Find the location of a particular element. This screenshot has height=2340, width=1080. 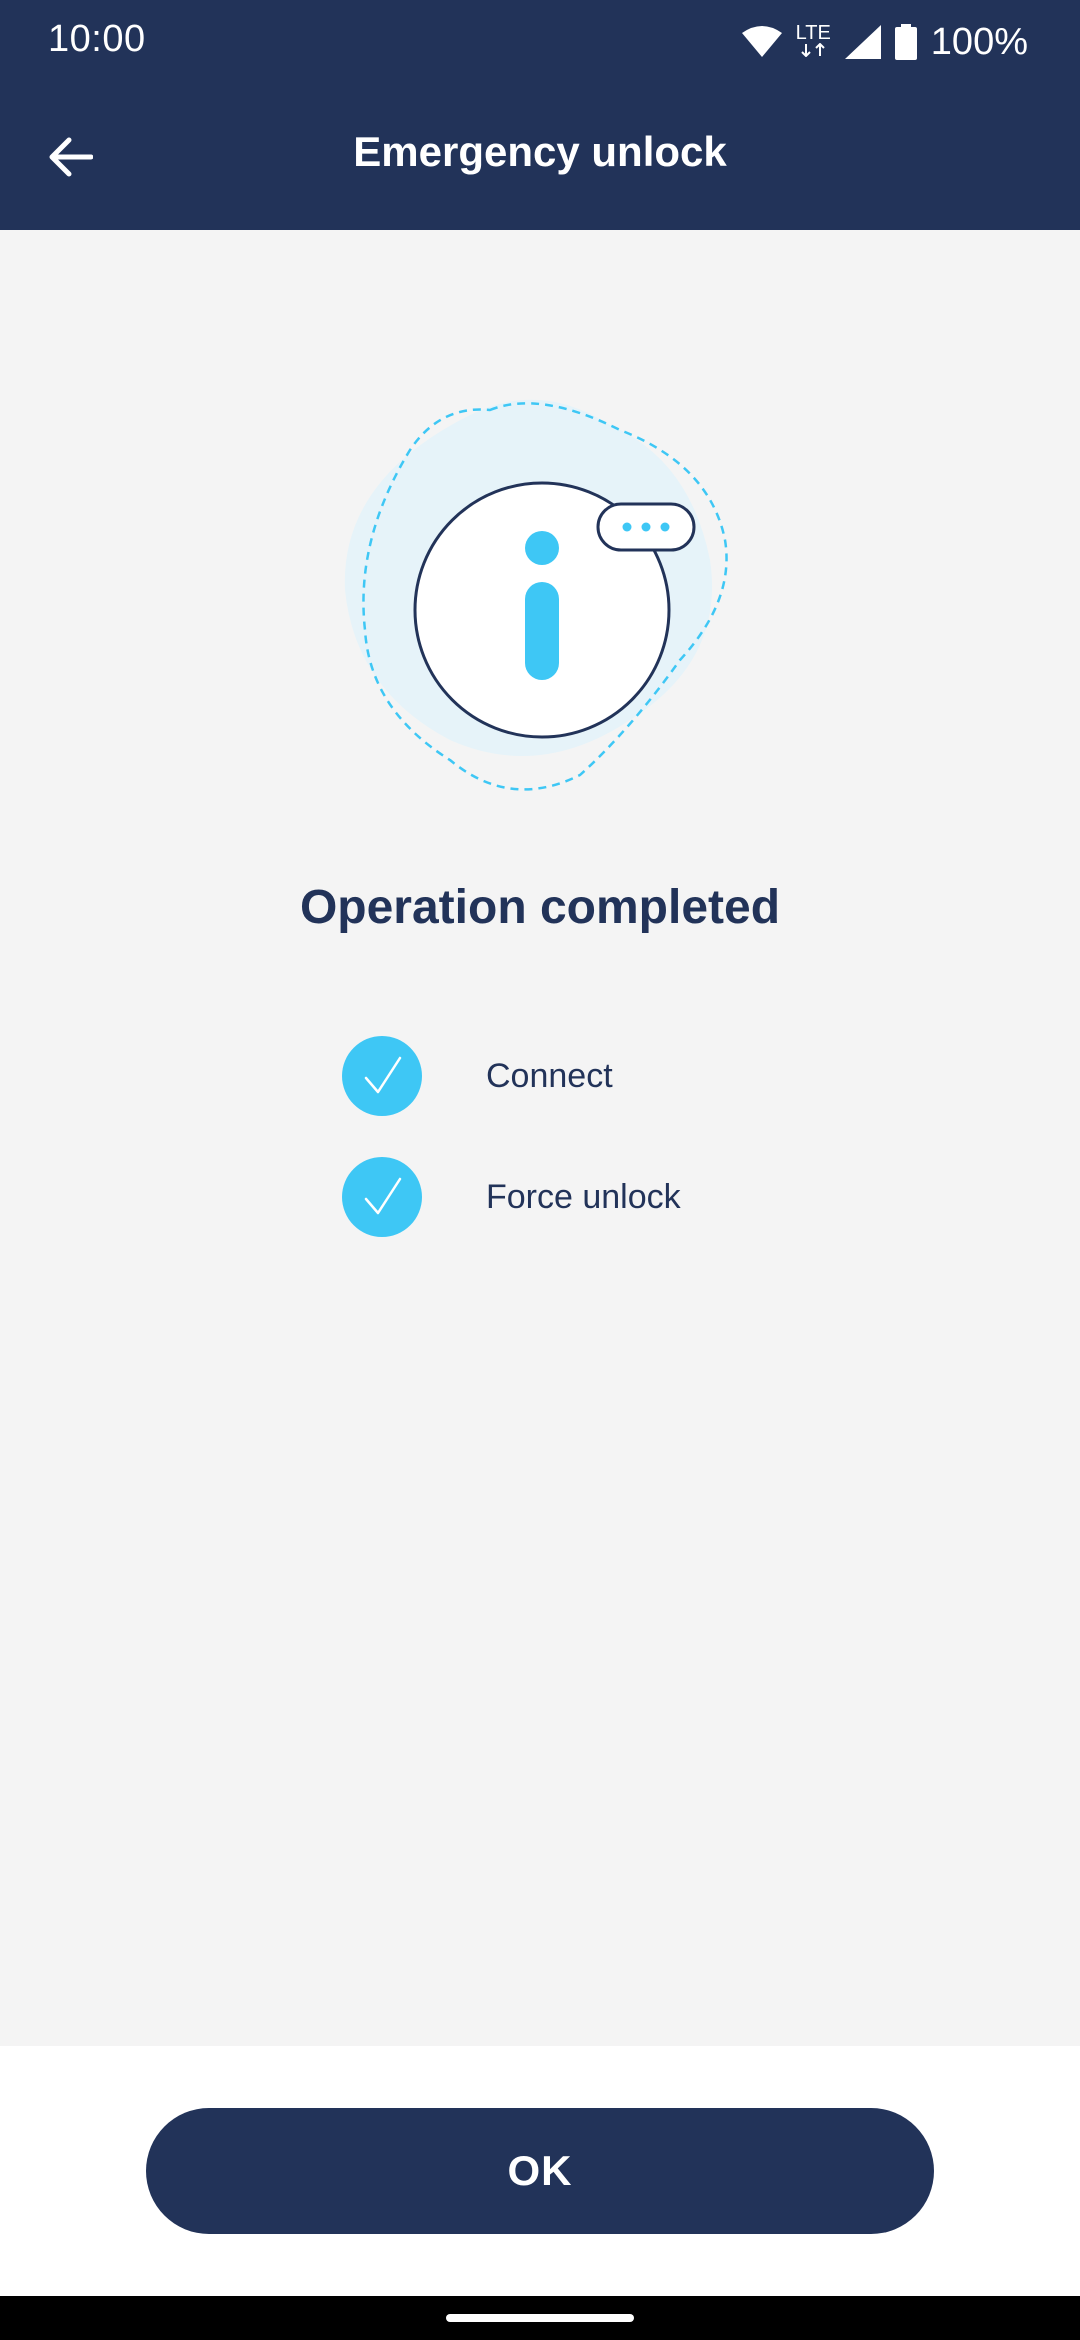

info-illustration is located at coordinates (536, 595).